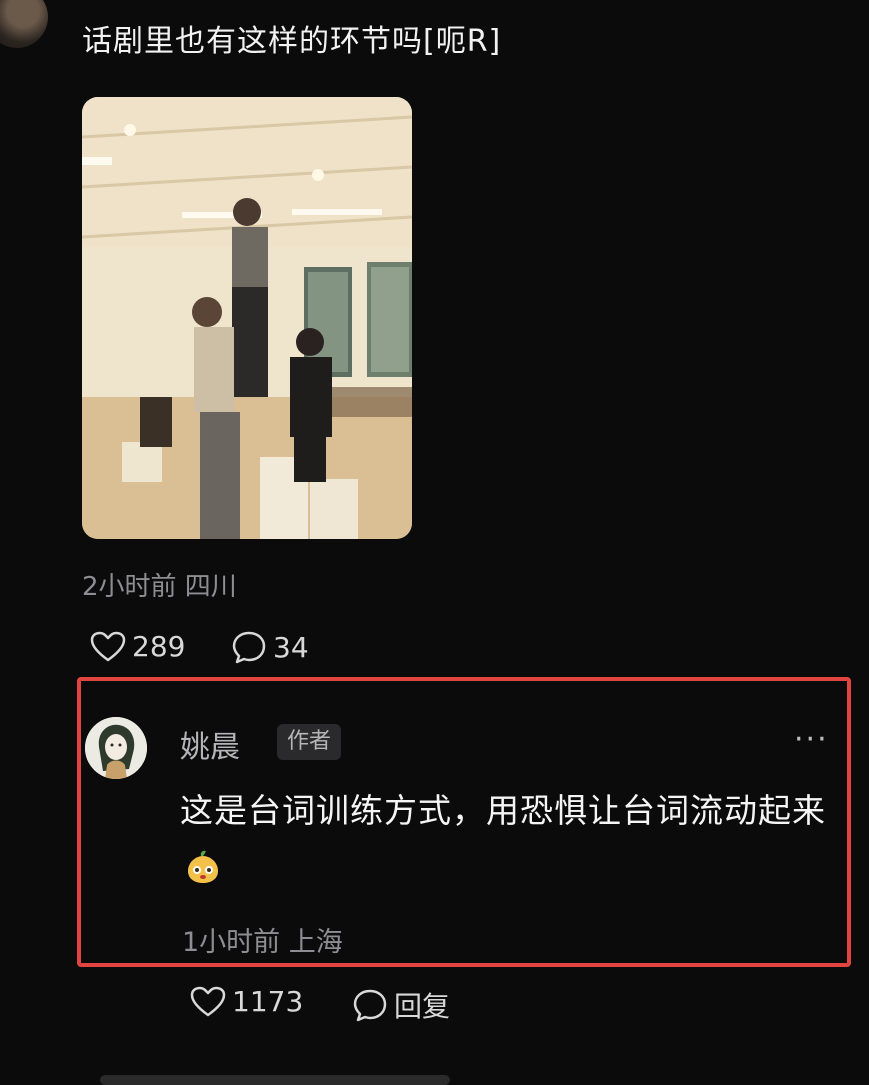 This screenshot has width=869, height=1085. Describe the element at coordinates (515, 840) in the screenshot. I see `comment-text: 这是台词训练方式，用恐惧让台词流动起来` at that location.